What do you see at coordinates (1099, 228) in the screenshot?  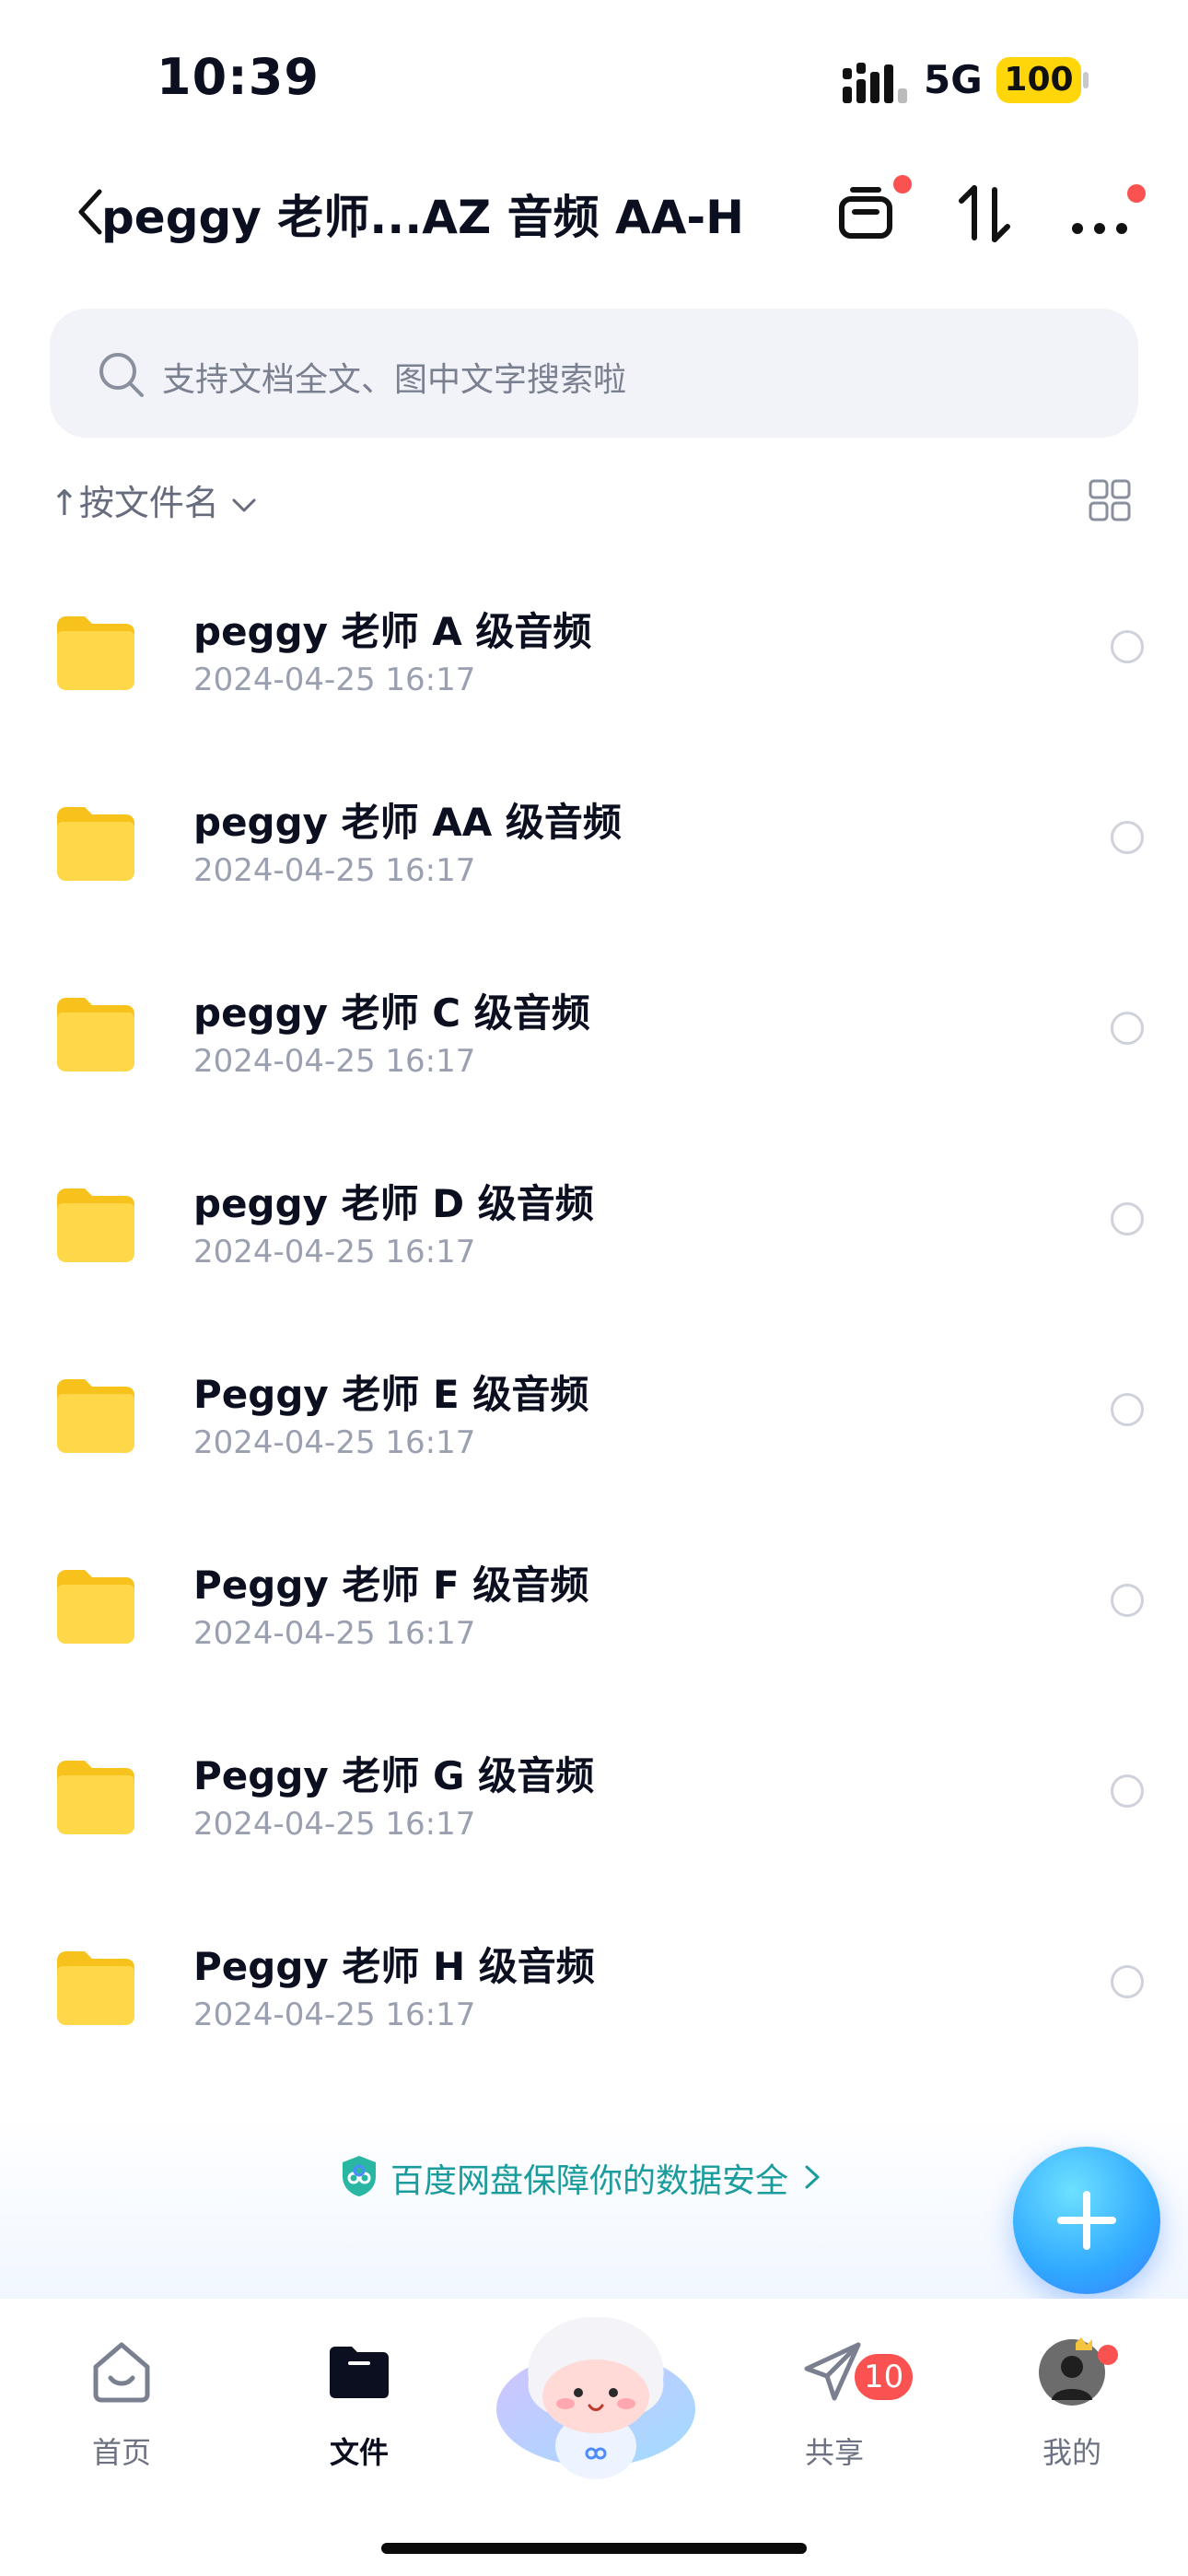 I see `more-dots-icon` at bounding box center [1099, 228].